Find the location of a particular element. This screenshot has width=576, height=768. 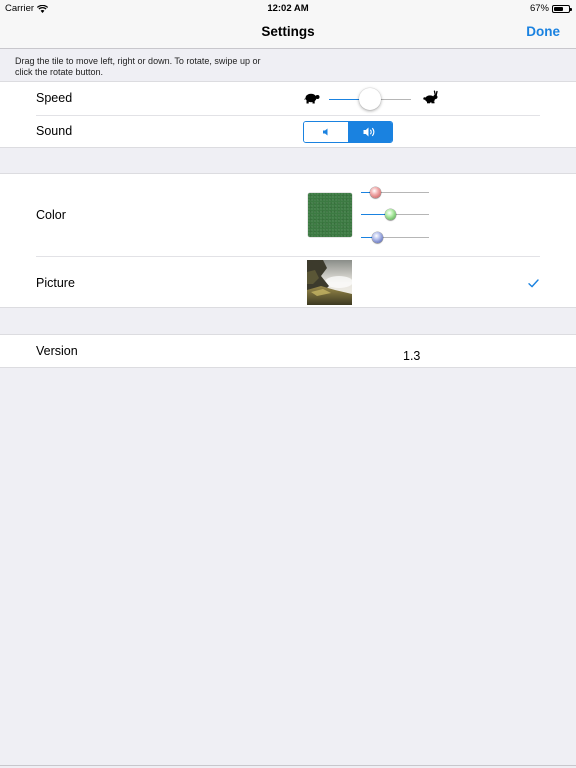

picture-thumbnail is located at coordinates (329, 282).